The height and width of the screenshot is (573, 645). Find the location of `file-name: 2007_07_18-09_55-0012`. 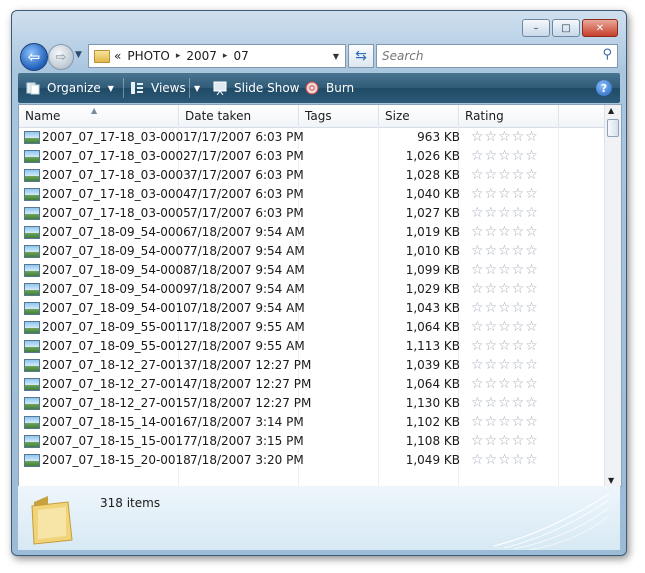

file-name: 2007_07_18-09_55-0012 is located at coordinates (117, 346).